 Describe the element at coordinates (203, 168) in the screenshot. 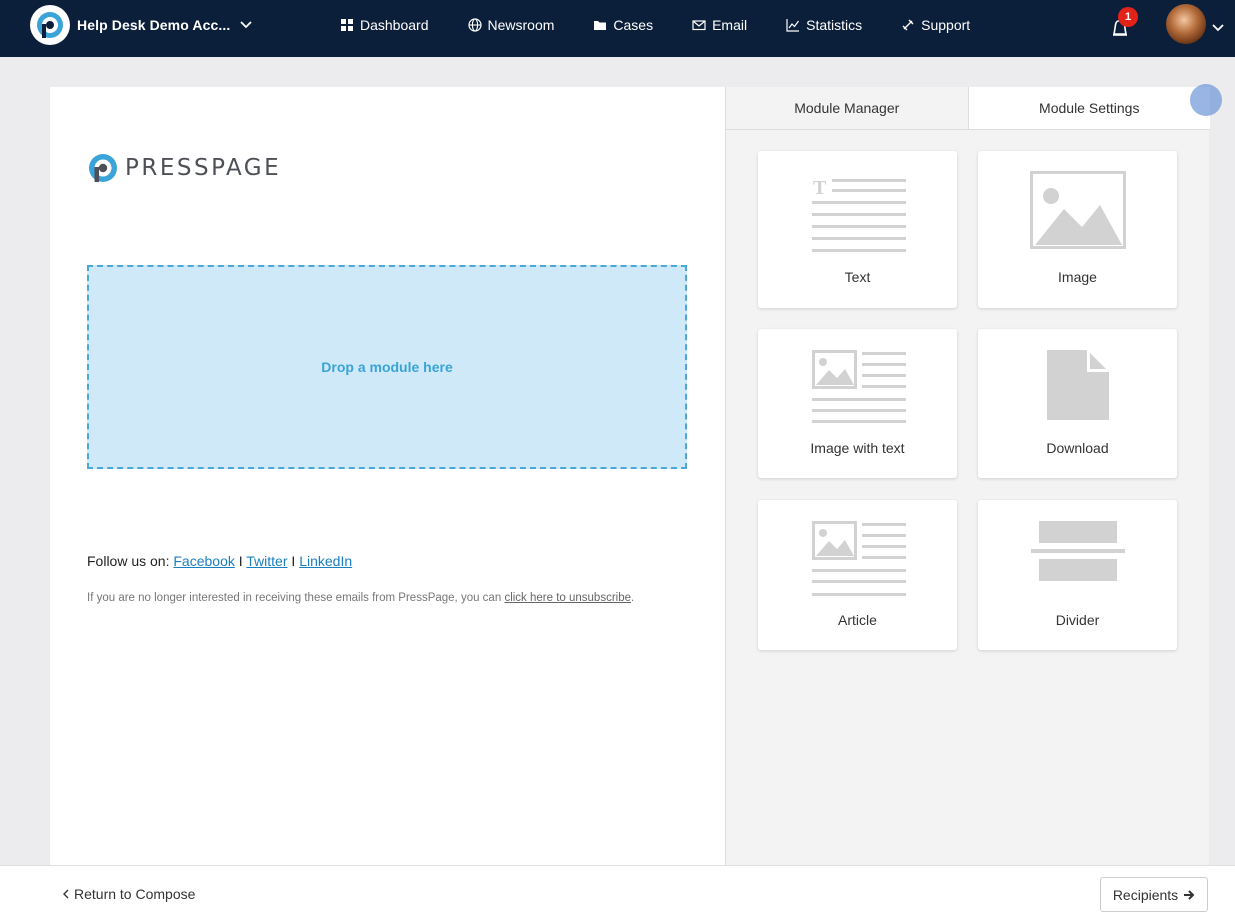

I see `presspage-logo-text: PRESSPAGE` at that location.